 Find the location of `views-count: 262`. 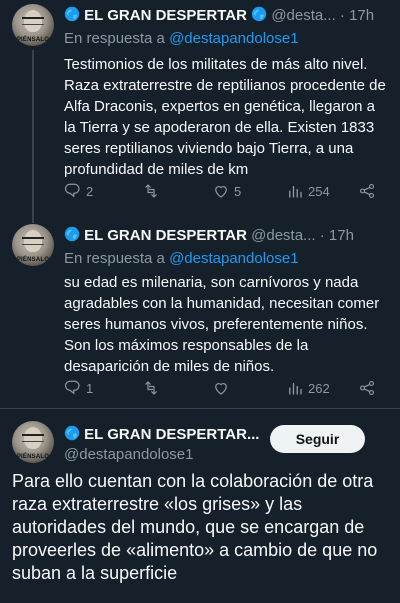

views-count: 262 is located at coordinates (319, 388).